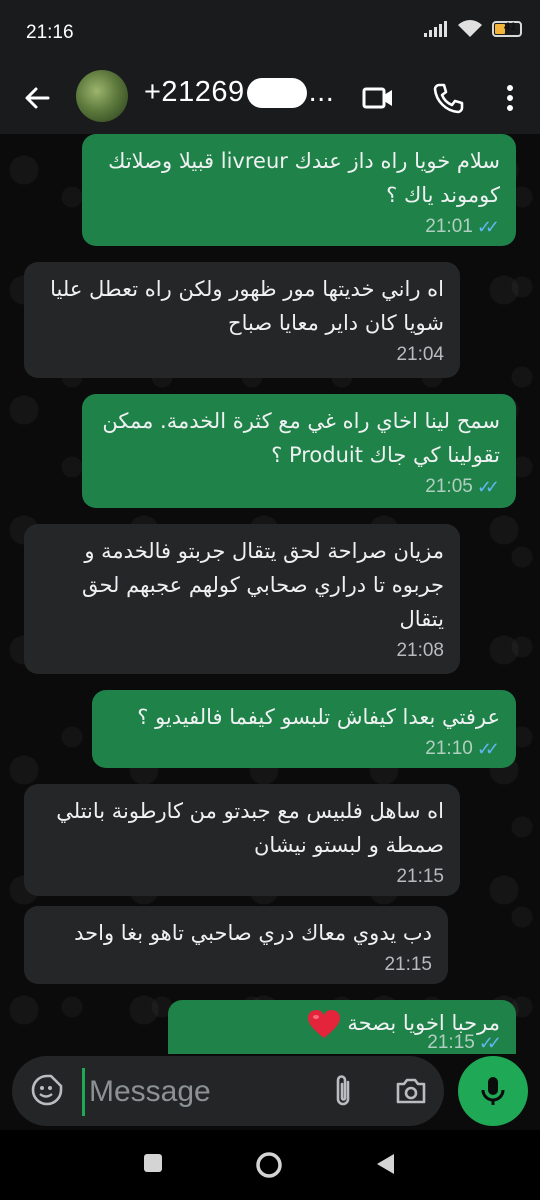 This screenshot has height=1200, width=540. Describe the element at coordinates (153, 1163) in the screenshot. I see `nav-recents-icon` at that location.